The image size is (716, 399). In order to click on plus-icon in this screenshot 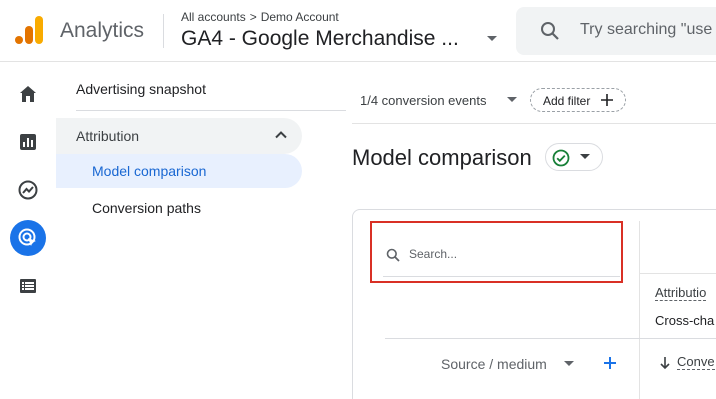, I will do `click(607, 100)`.